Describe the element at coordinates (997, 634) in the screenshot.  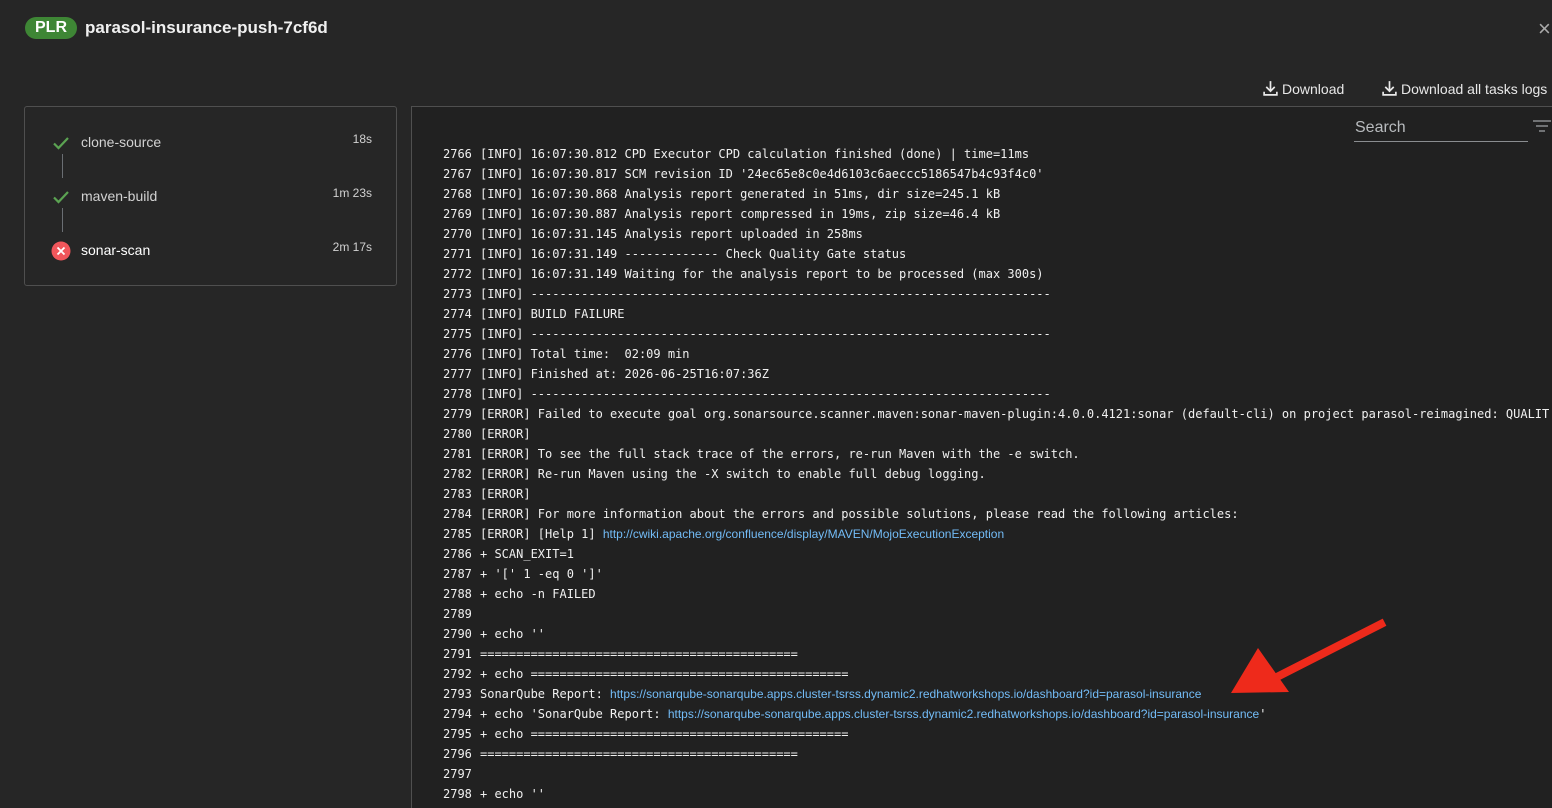
I see `log-line: 2790 + echo ''` at that location.